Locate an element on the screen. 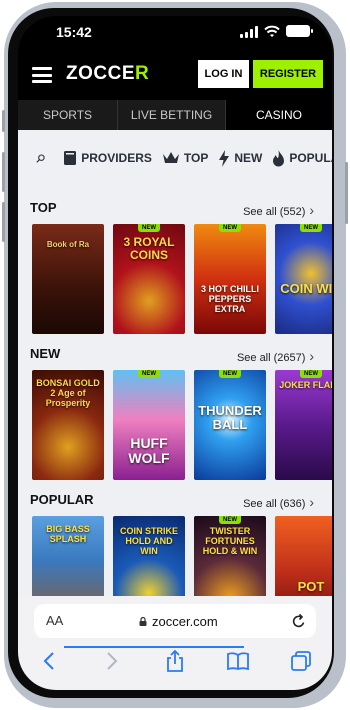  see-all-popular-link: See all (636) is located at coordinates (278, 502).